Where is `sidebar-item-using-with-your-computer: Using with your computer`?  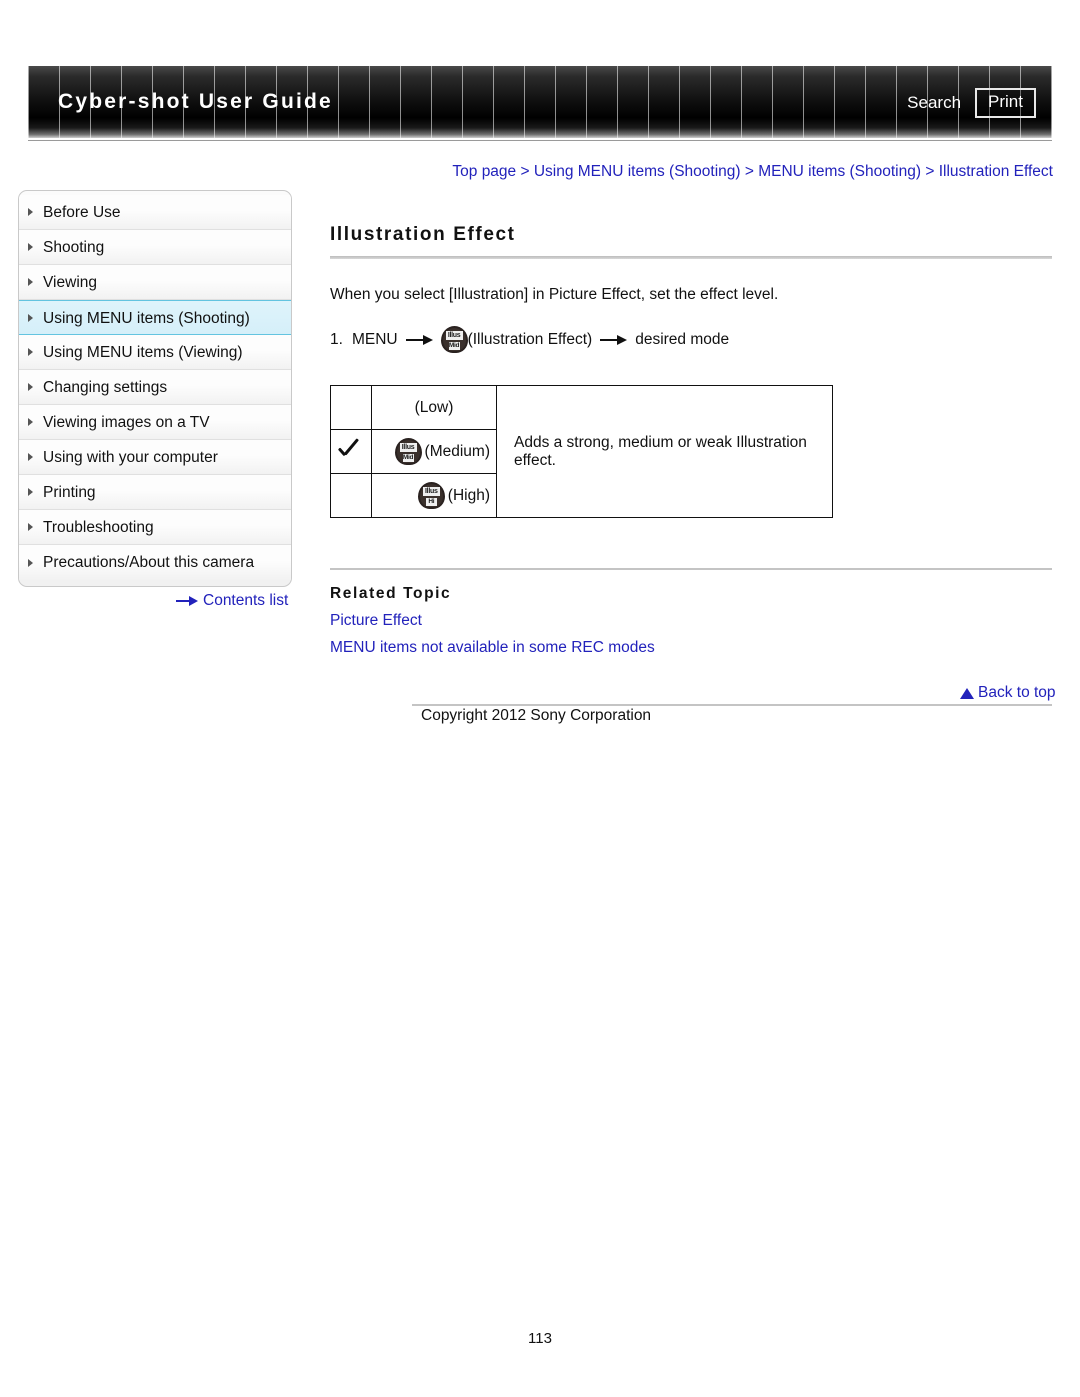
sidebar-item-using-with-your-computer: Using with your computer is located at coordinates (155, 457).